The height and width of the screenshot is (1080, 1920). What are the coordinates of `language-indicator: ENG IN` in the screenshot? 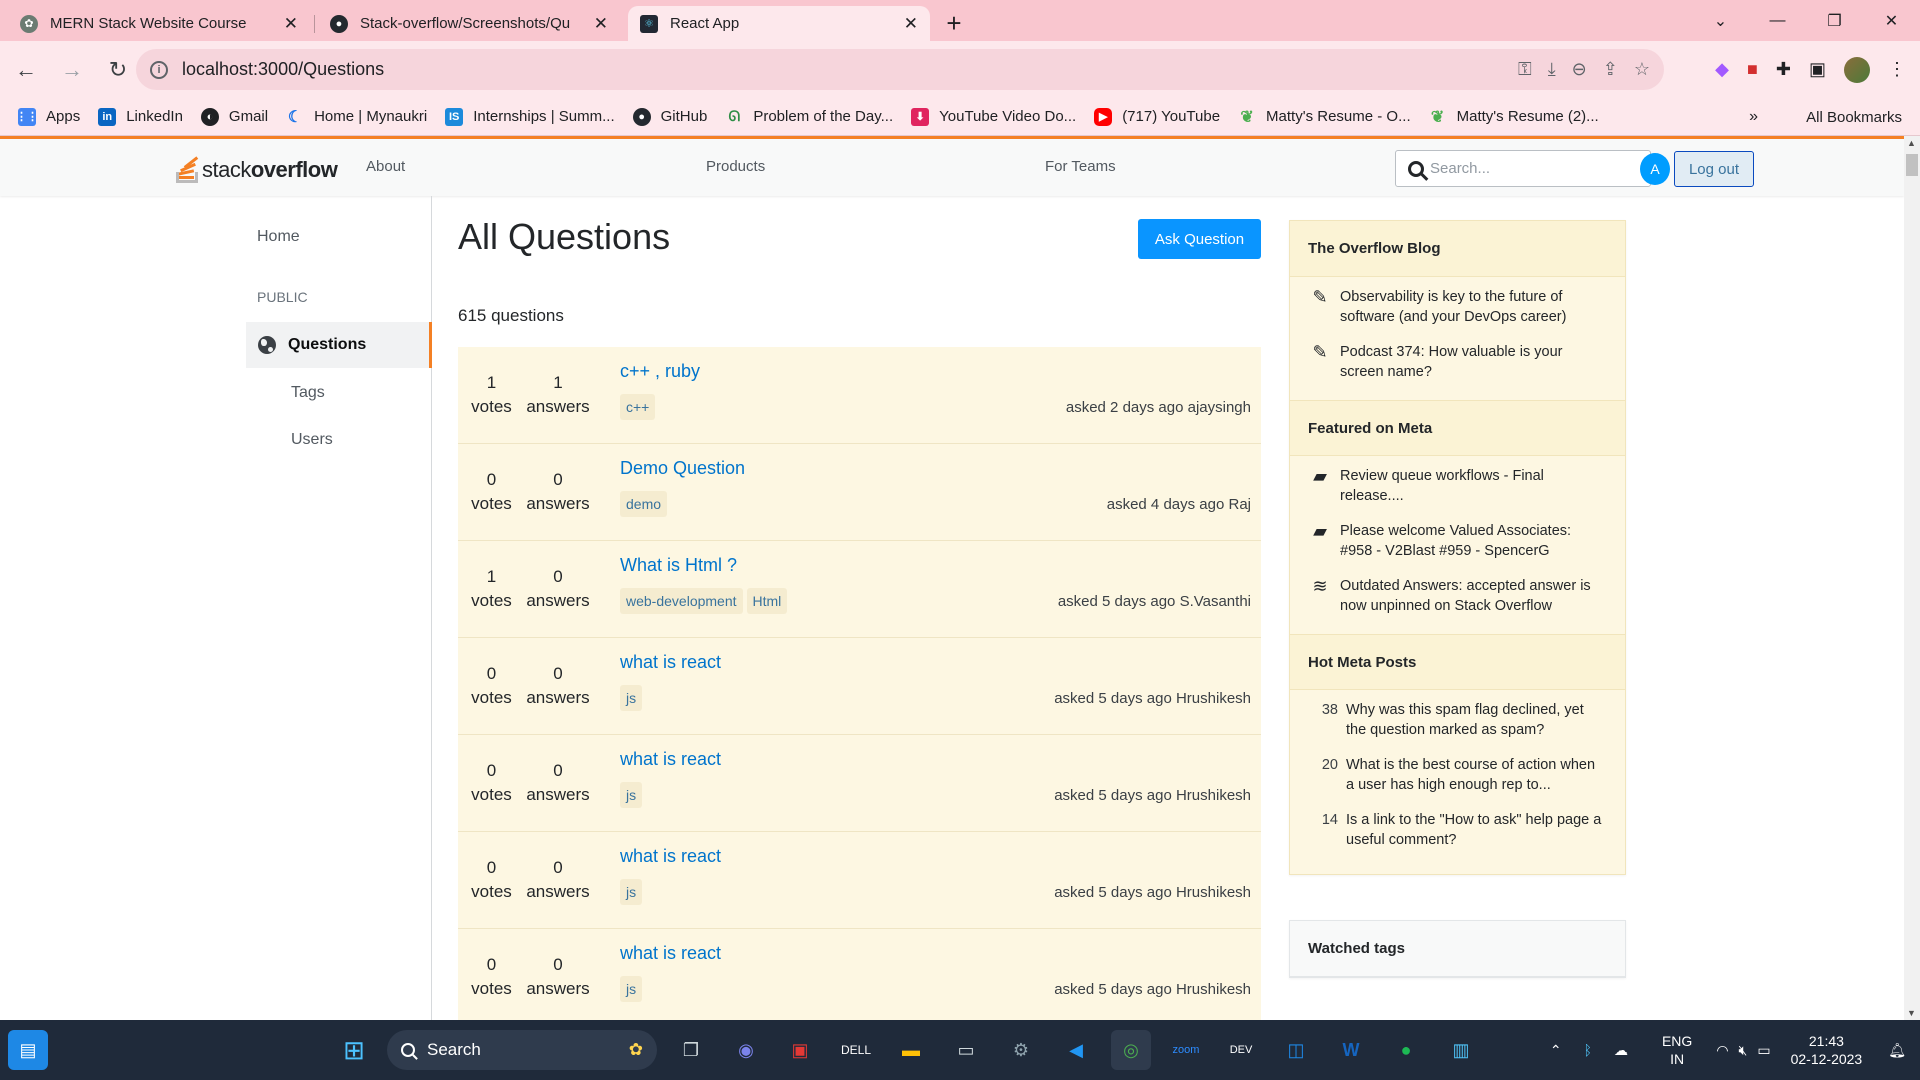 It's located at (1677, 1050).